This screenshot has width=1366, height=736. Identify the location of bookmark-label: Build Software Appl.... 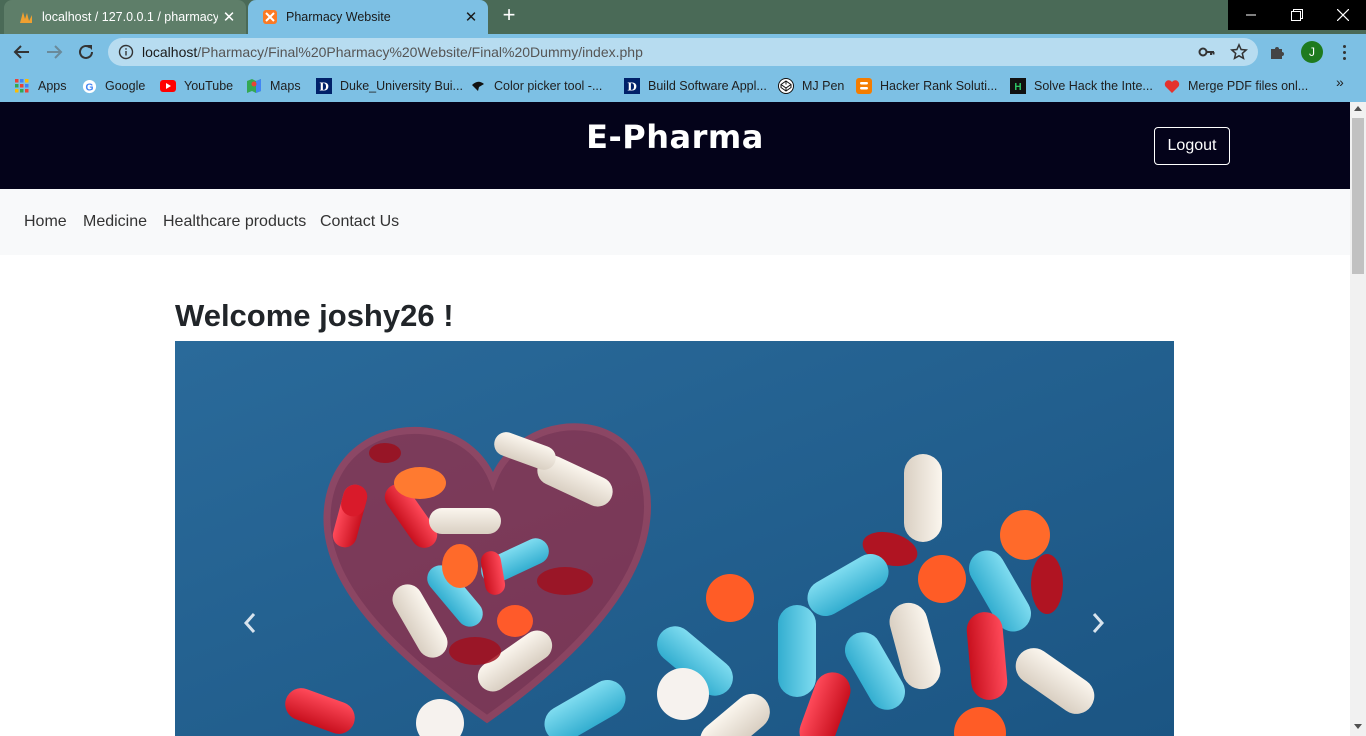
(707, 86).